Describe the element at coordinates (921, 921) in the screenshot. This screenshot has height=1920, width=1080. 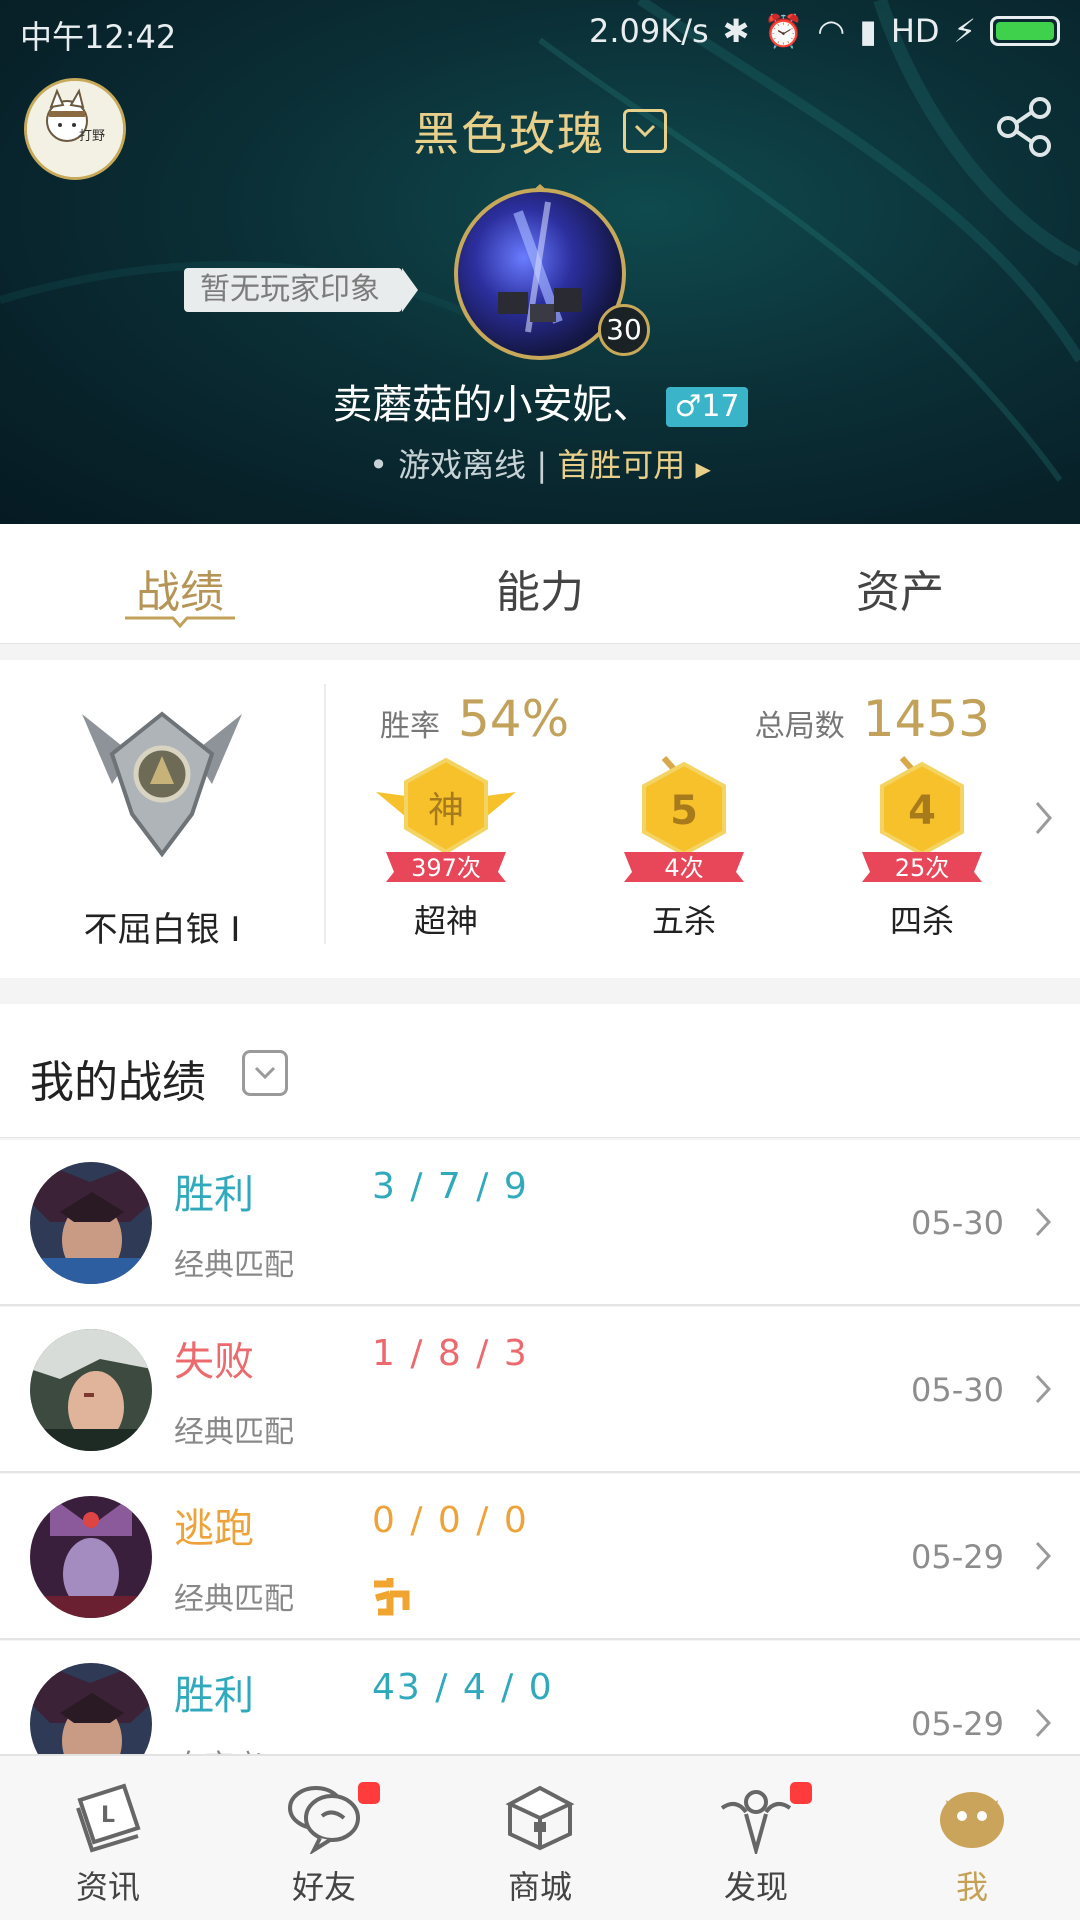
I see `medal-name: 四杀` at that location.